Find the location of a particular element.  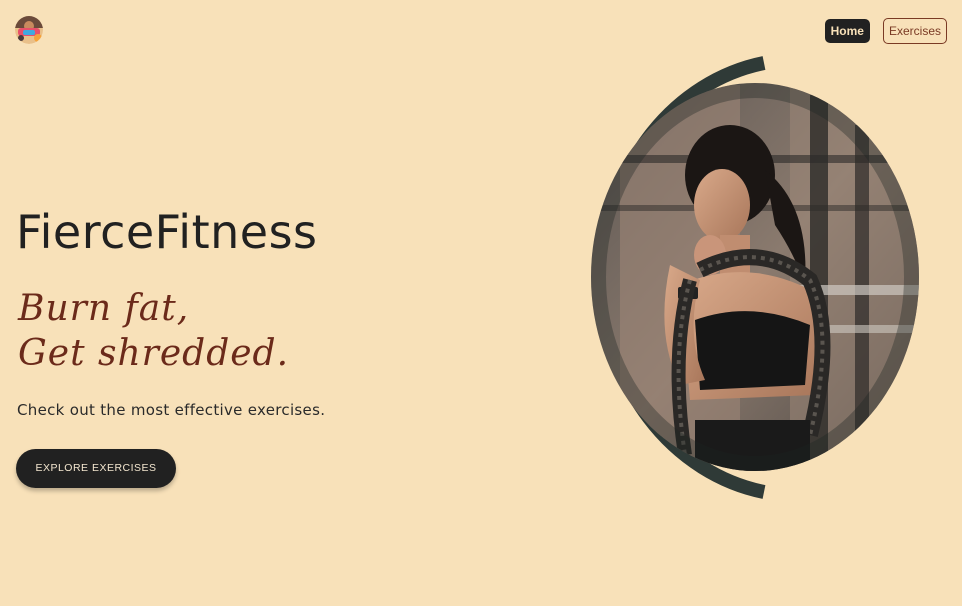

logo-icon is located at coordinates (29, 30).